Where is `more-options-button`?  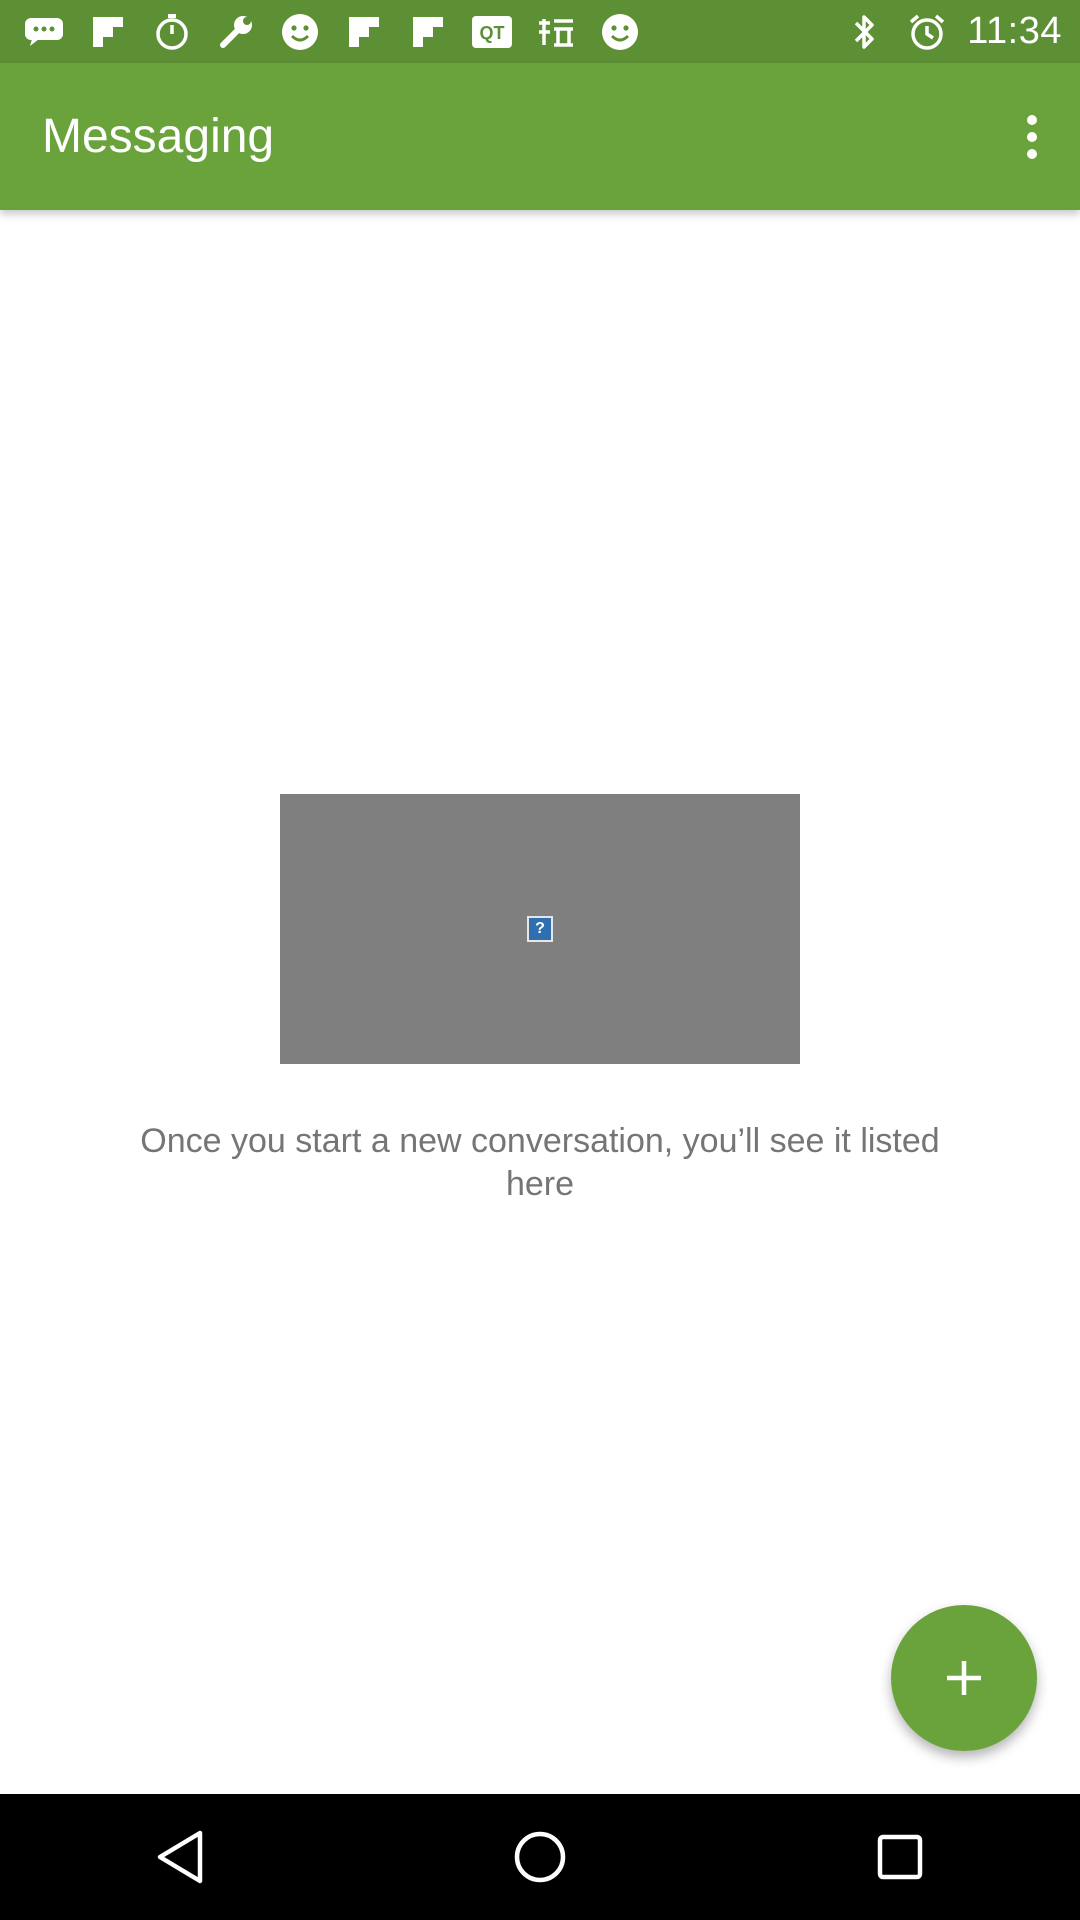 more-options-button is located at coordinates (1032, 137).